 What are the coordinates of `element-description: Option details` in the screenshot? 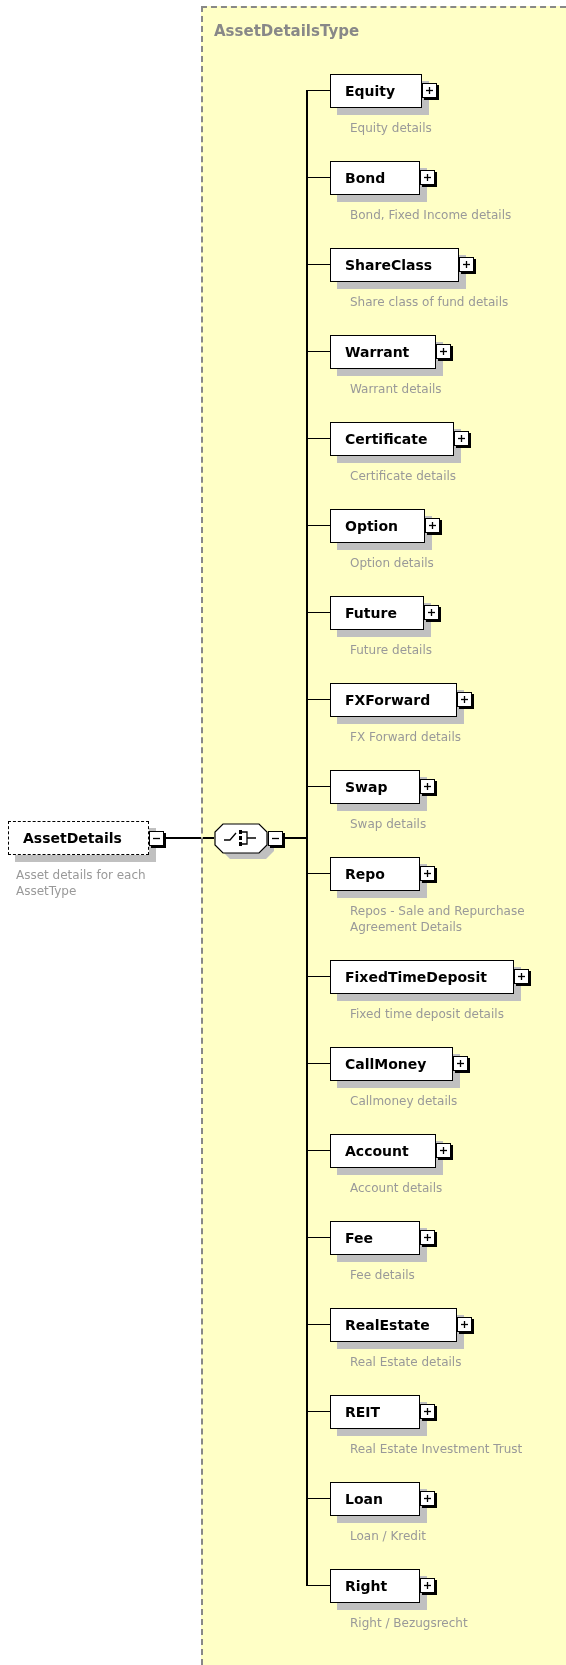 It's located at (392, 562).